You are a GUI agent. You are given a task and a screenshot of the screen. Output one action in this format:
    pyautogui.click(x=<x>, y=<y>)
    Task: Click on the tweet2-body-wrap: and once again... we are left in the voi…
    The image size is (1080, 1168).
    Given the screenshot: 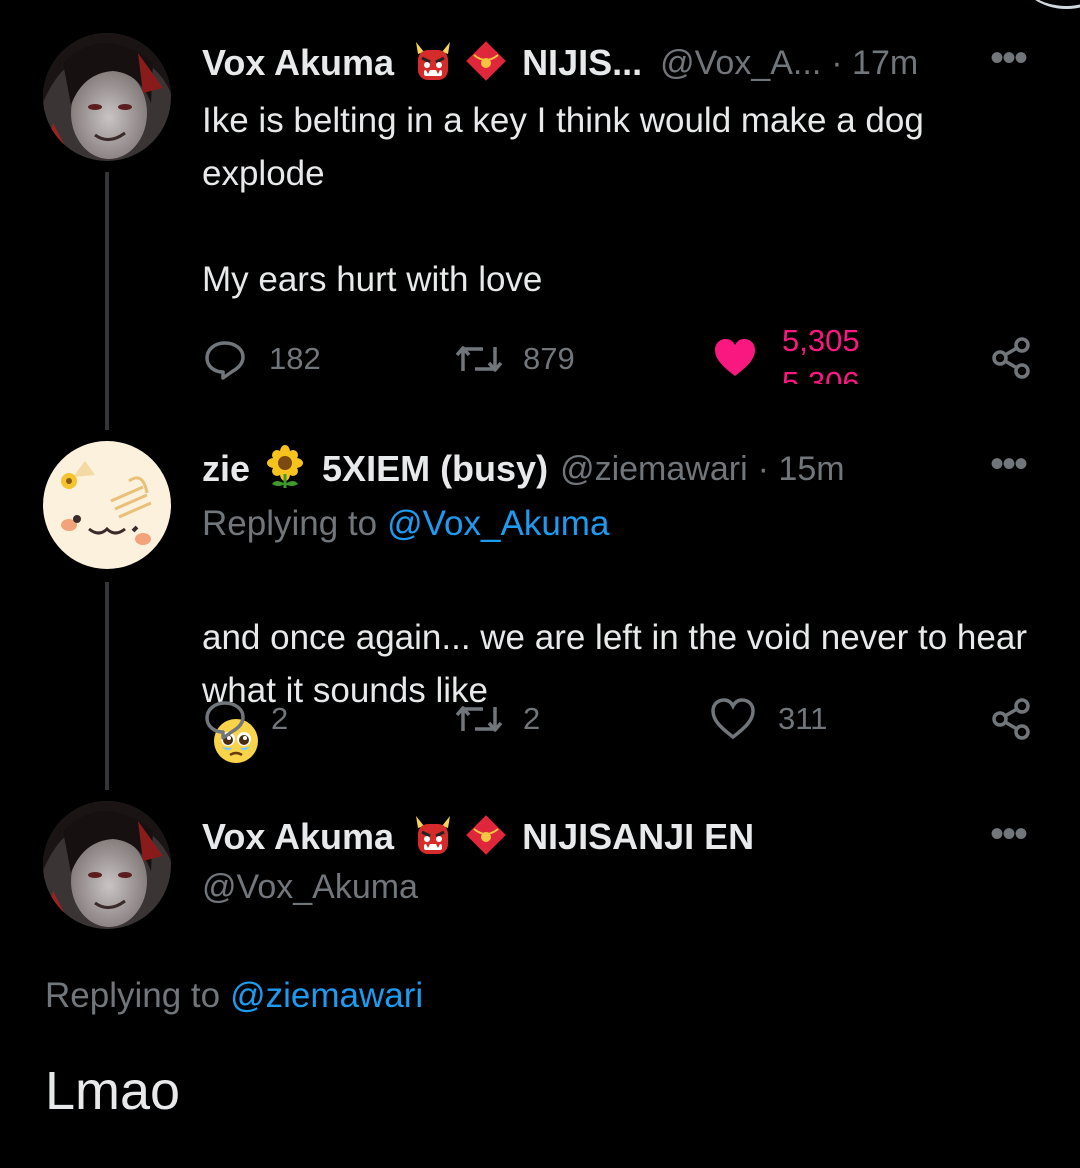 What is the action you would take?
    pyautogui.click(x=617, y=664)
    